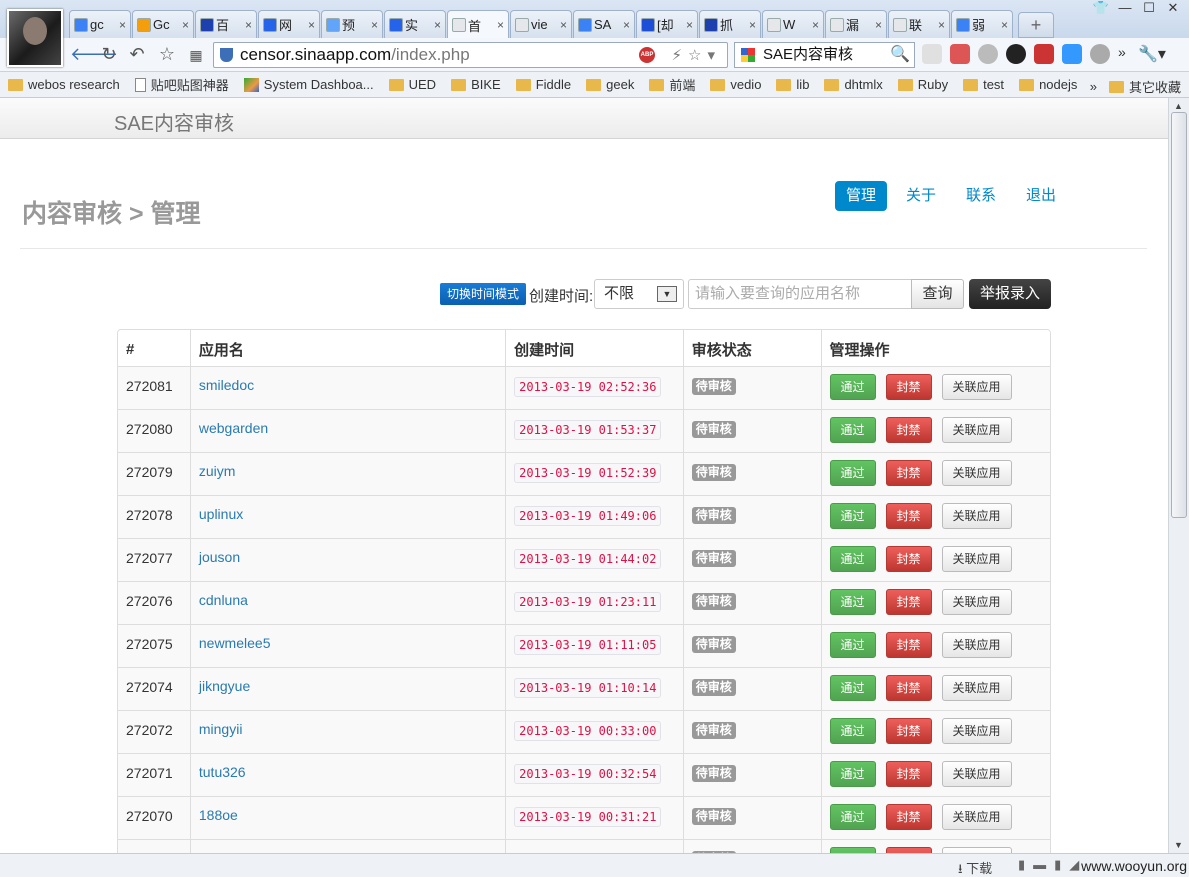  I want to click on scroll-down-icon: ▼, so click(1178, 845).